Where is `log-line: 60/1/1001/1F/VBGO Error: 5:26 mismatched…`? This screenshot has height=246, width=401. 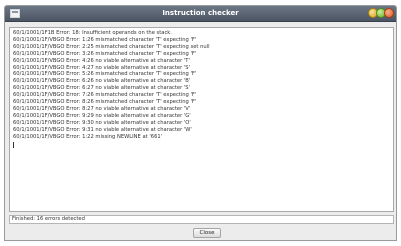 log-line: 60/1/1001/1F/VBGO Error: 5:26 mismatched… is located at coordinates (105, 74).